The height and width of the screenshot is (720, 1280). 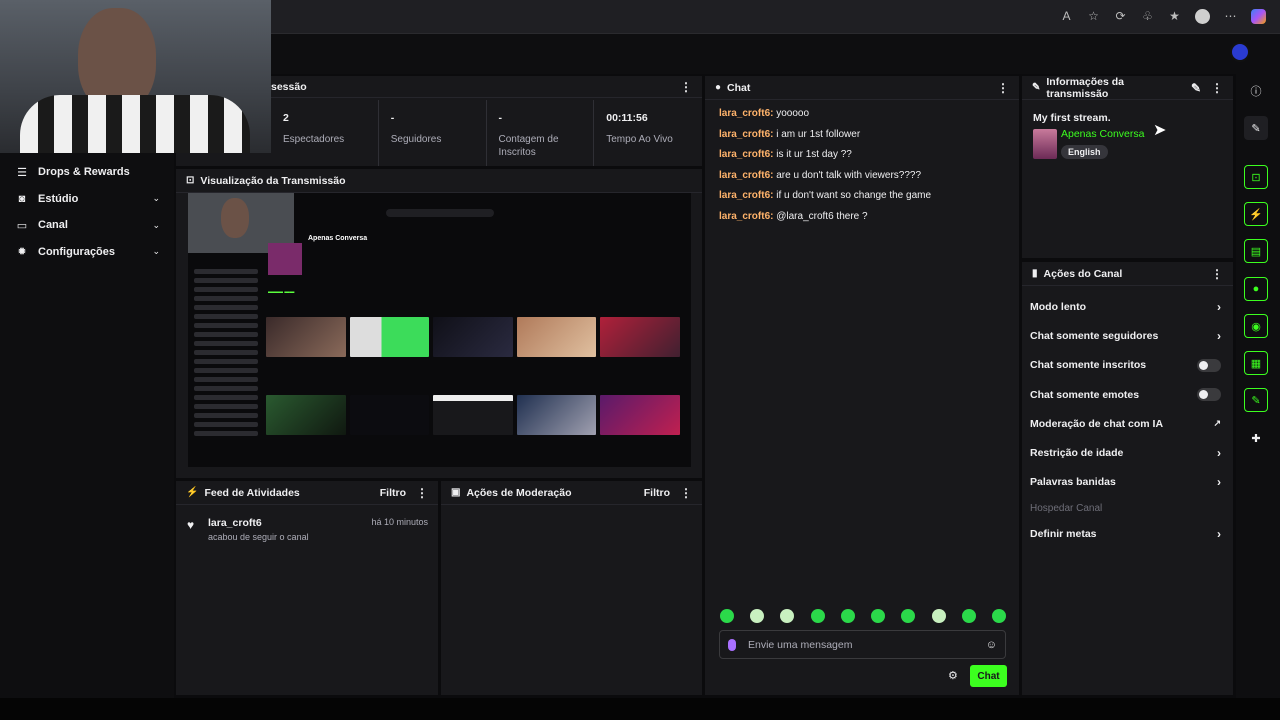 What do you see at coordinates (439, 330) in the screenshot?
I see `stream-preview: Apenas Conversa ▬▬▬ ▬▬` at bounding box center [439, 330].